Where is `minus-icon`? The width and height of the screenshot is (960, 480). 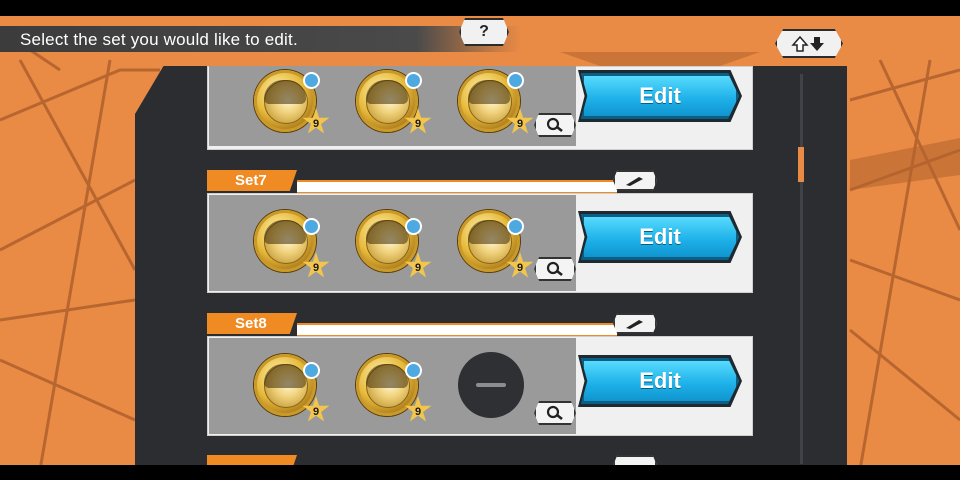
minus-icon is located at coordinates (491, 385).